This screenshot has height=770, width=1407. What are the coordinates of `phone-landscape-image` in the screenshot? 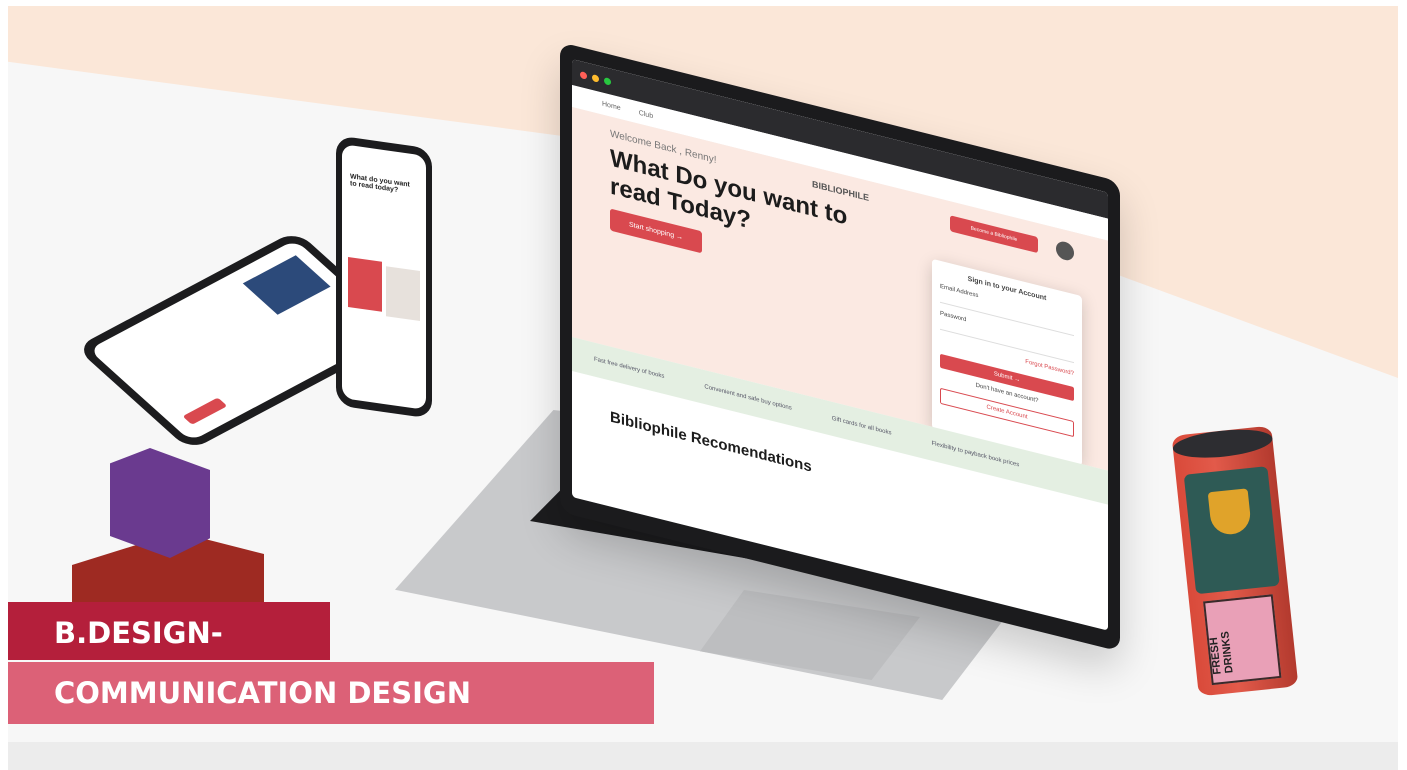 It's located at (286, 285).